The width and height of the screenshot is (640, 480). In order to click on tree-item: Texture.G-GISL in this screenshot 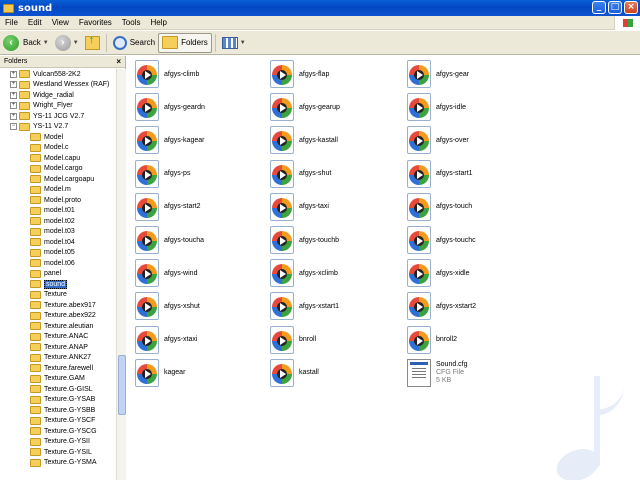, I will do `click(58, 389)`.